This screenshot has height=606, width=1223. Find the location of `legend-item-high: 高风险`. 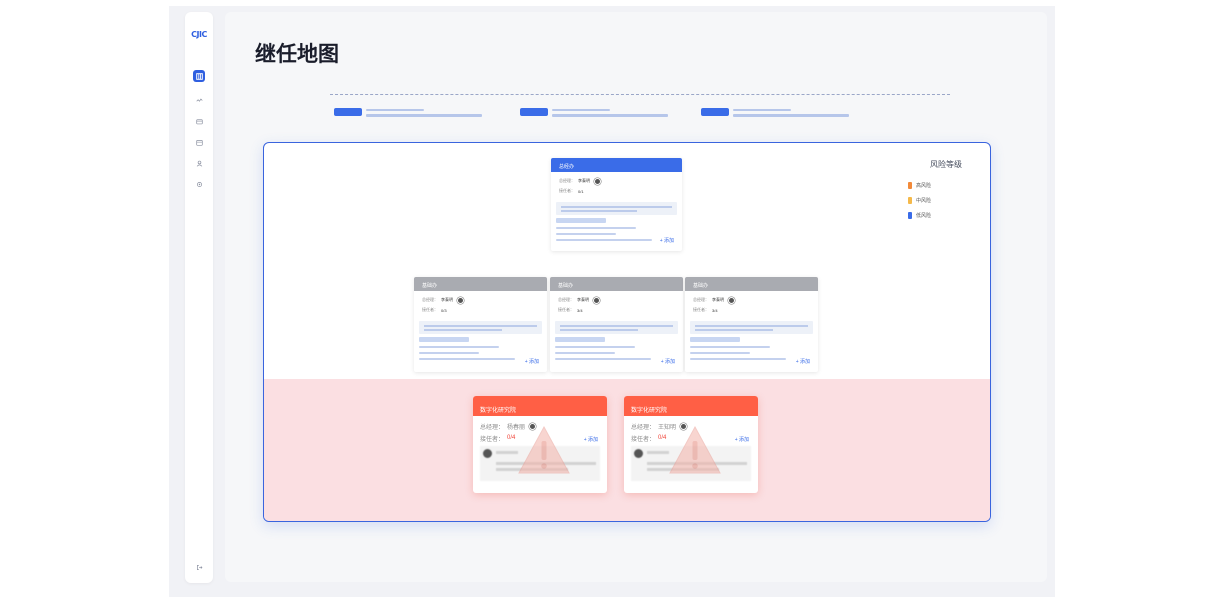

legend-item-high: 高风险 is located at coordinates (935, 185).